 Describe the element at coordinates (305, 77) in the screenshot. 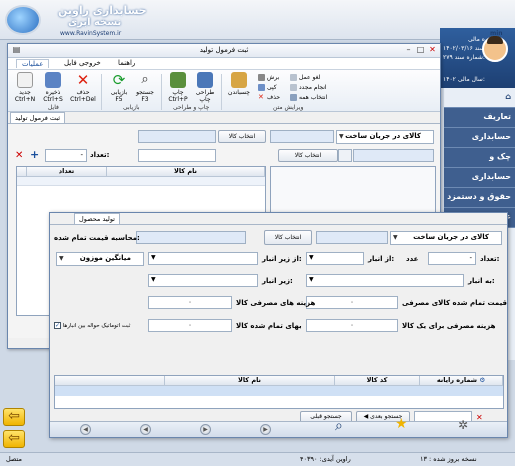

I see `undo-button: لغو عمل` at that location.